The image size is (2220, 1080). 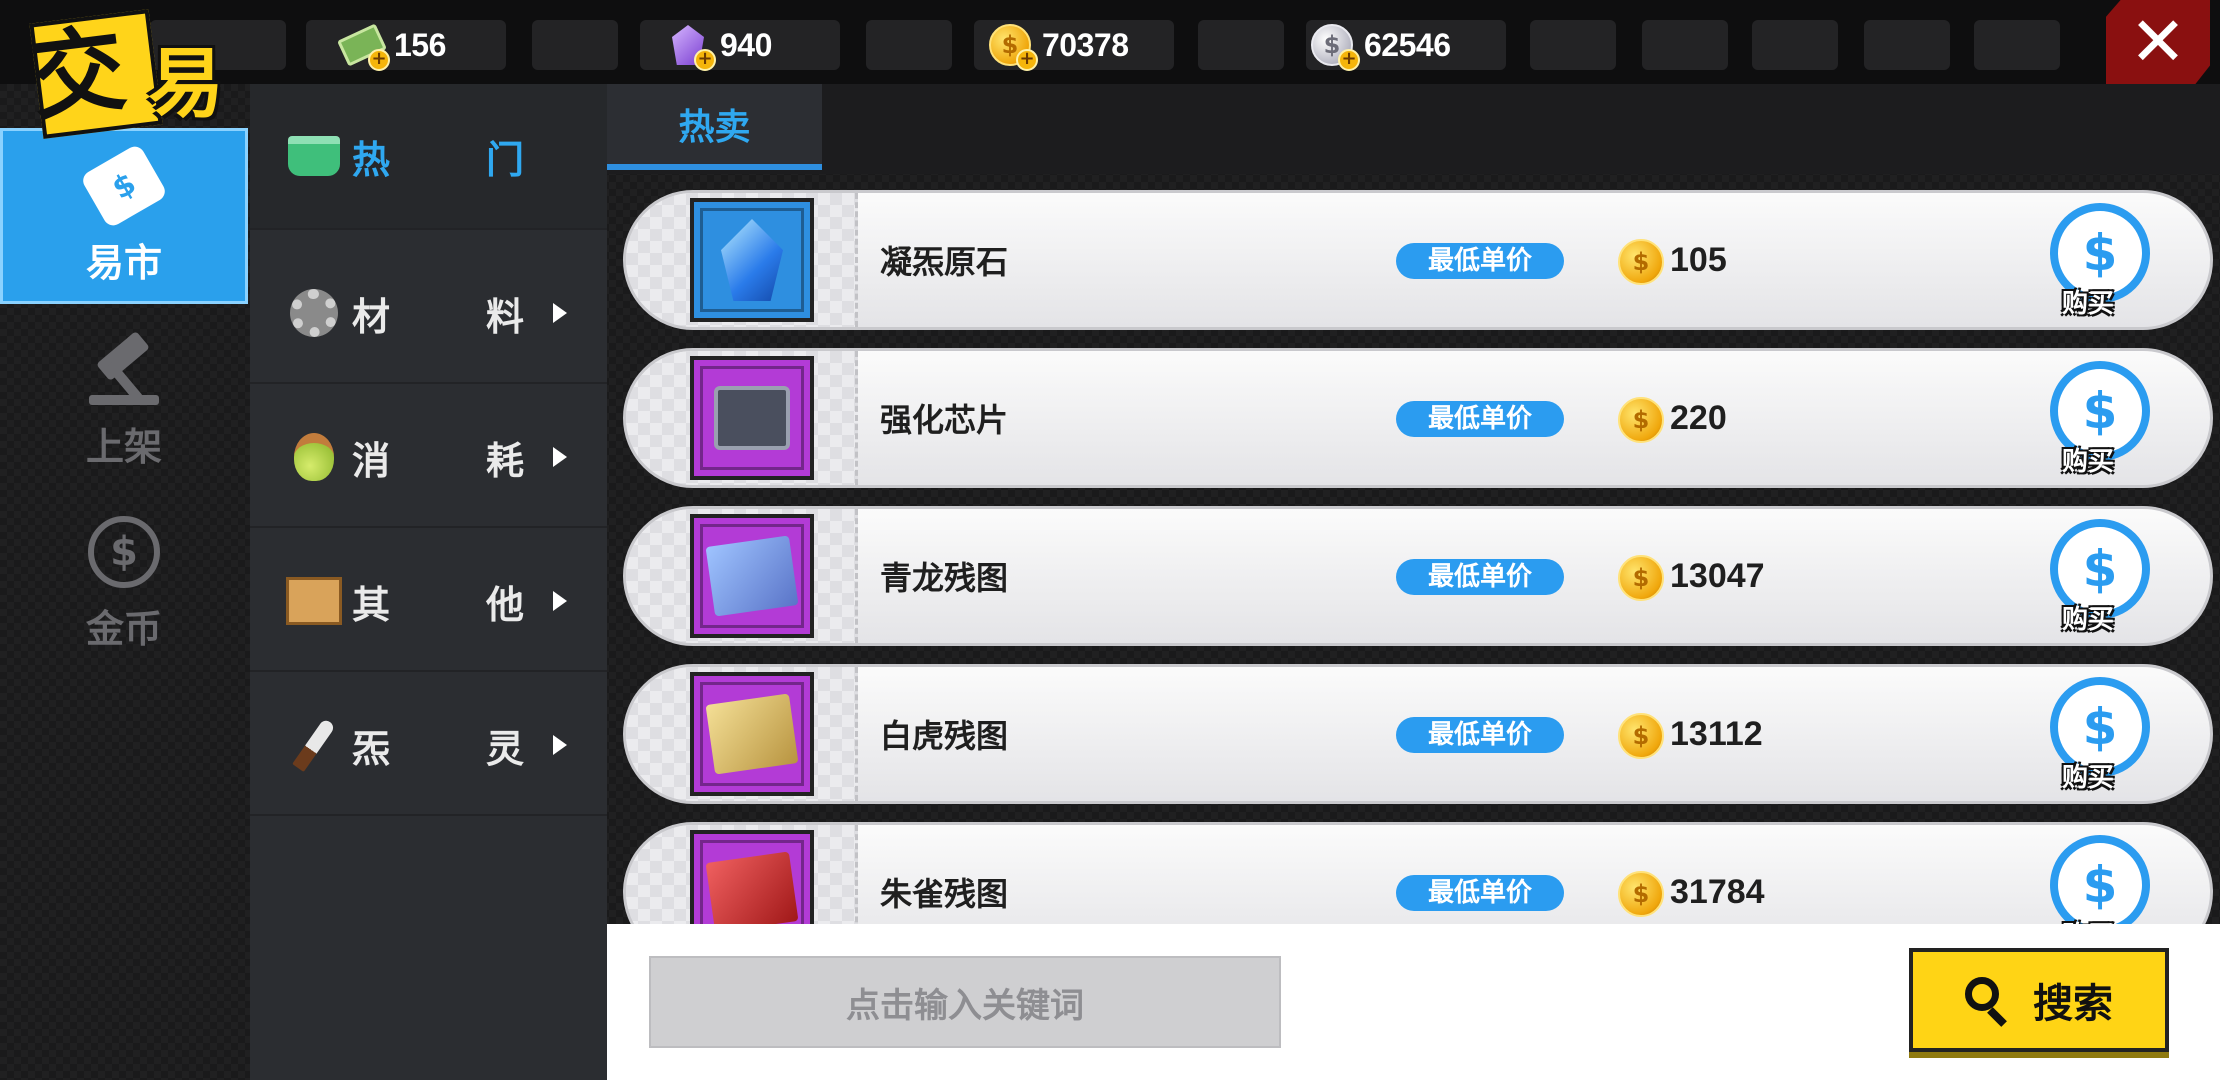 I want to click on item-name: 凝炁原石, so click(x=944, y=262).